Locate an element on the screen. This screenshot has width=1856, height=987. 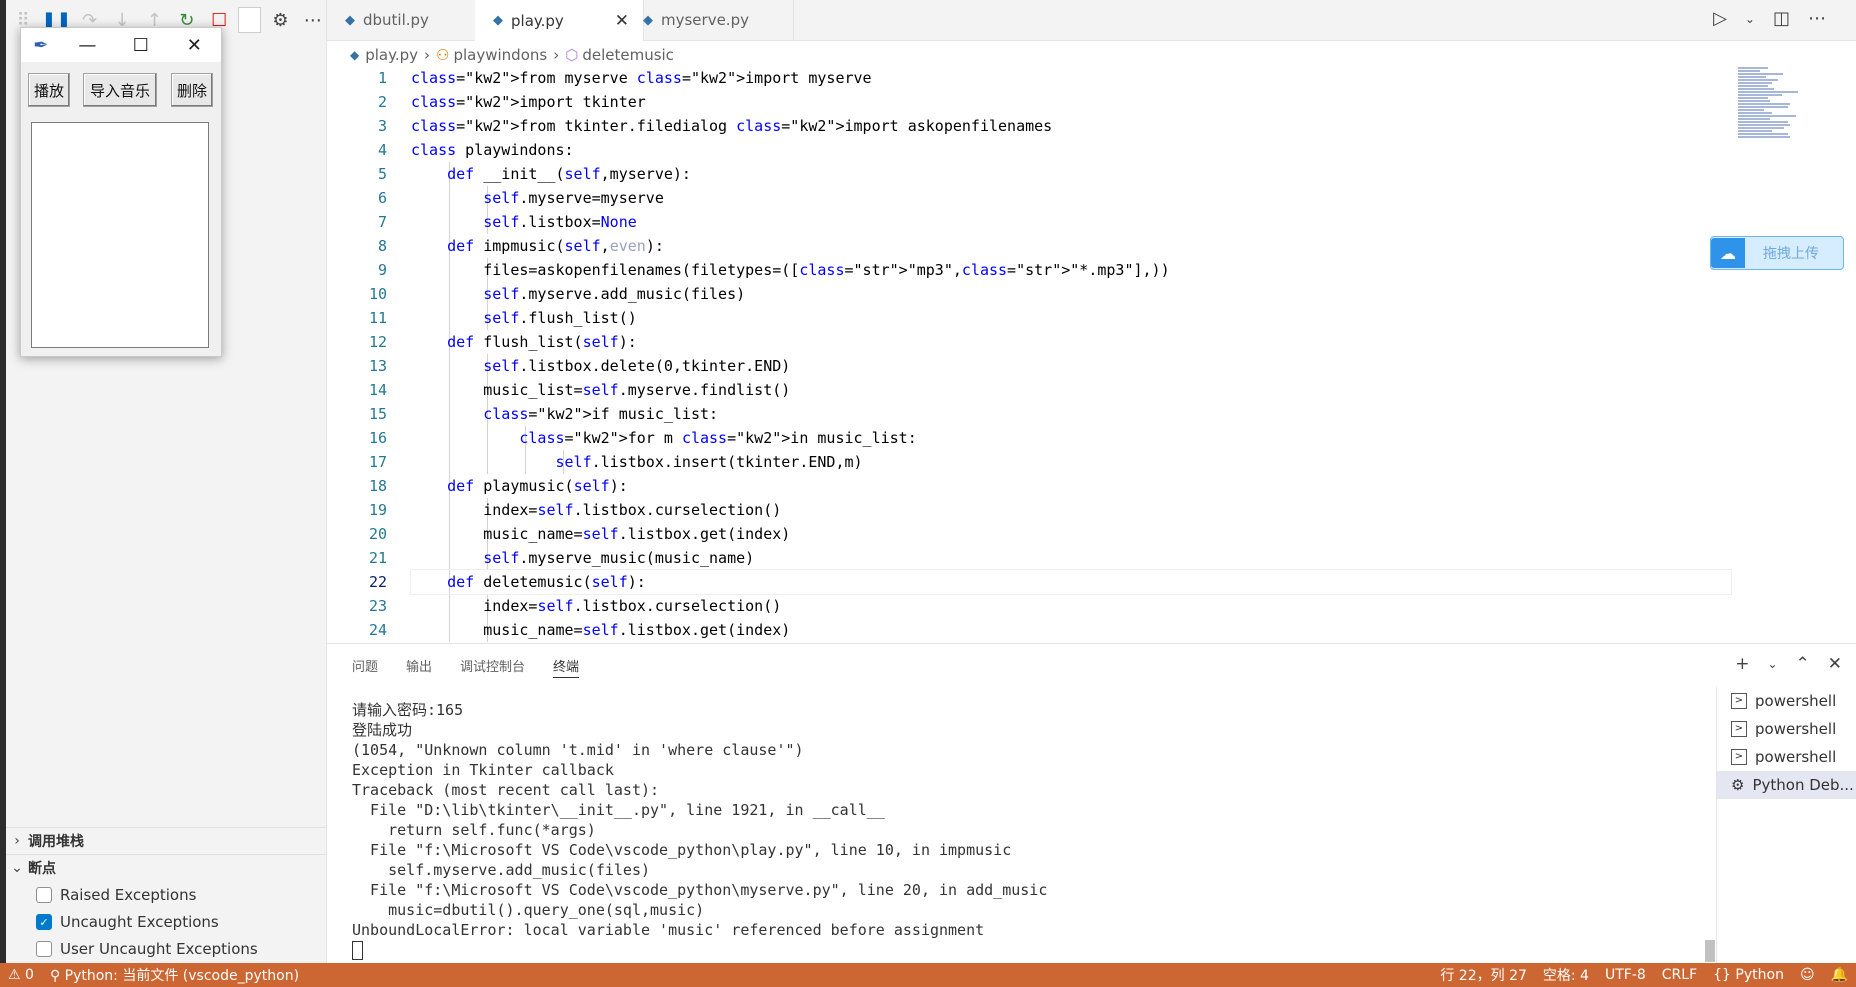
minimize-icon: — is located at coordinates (87, 45).